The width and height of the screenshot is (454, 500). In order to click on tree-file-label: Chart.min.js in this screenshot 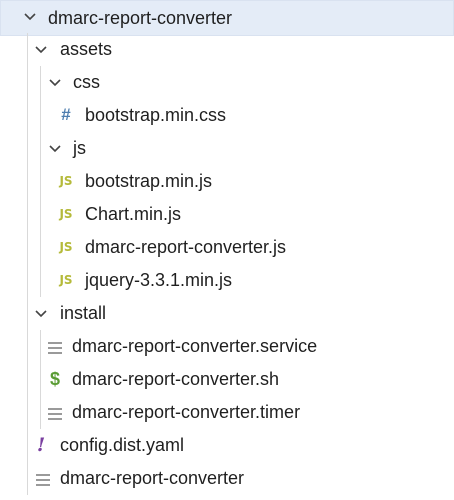, I will do `click(133, 214)`.